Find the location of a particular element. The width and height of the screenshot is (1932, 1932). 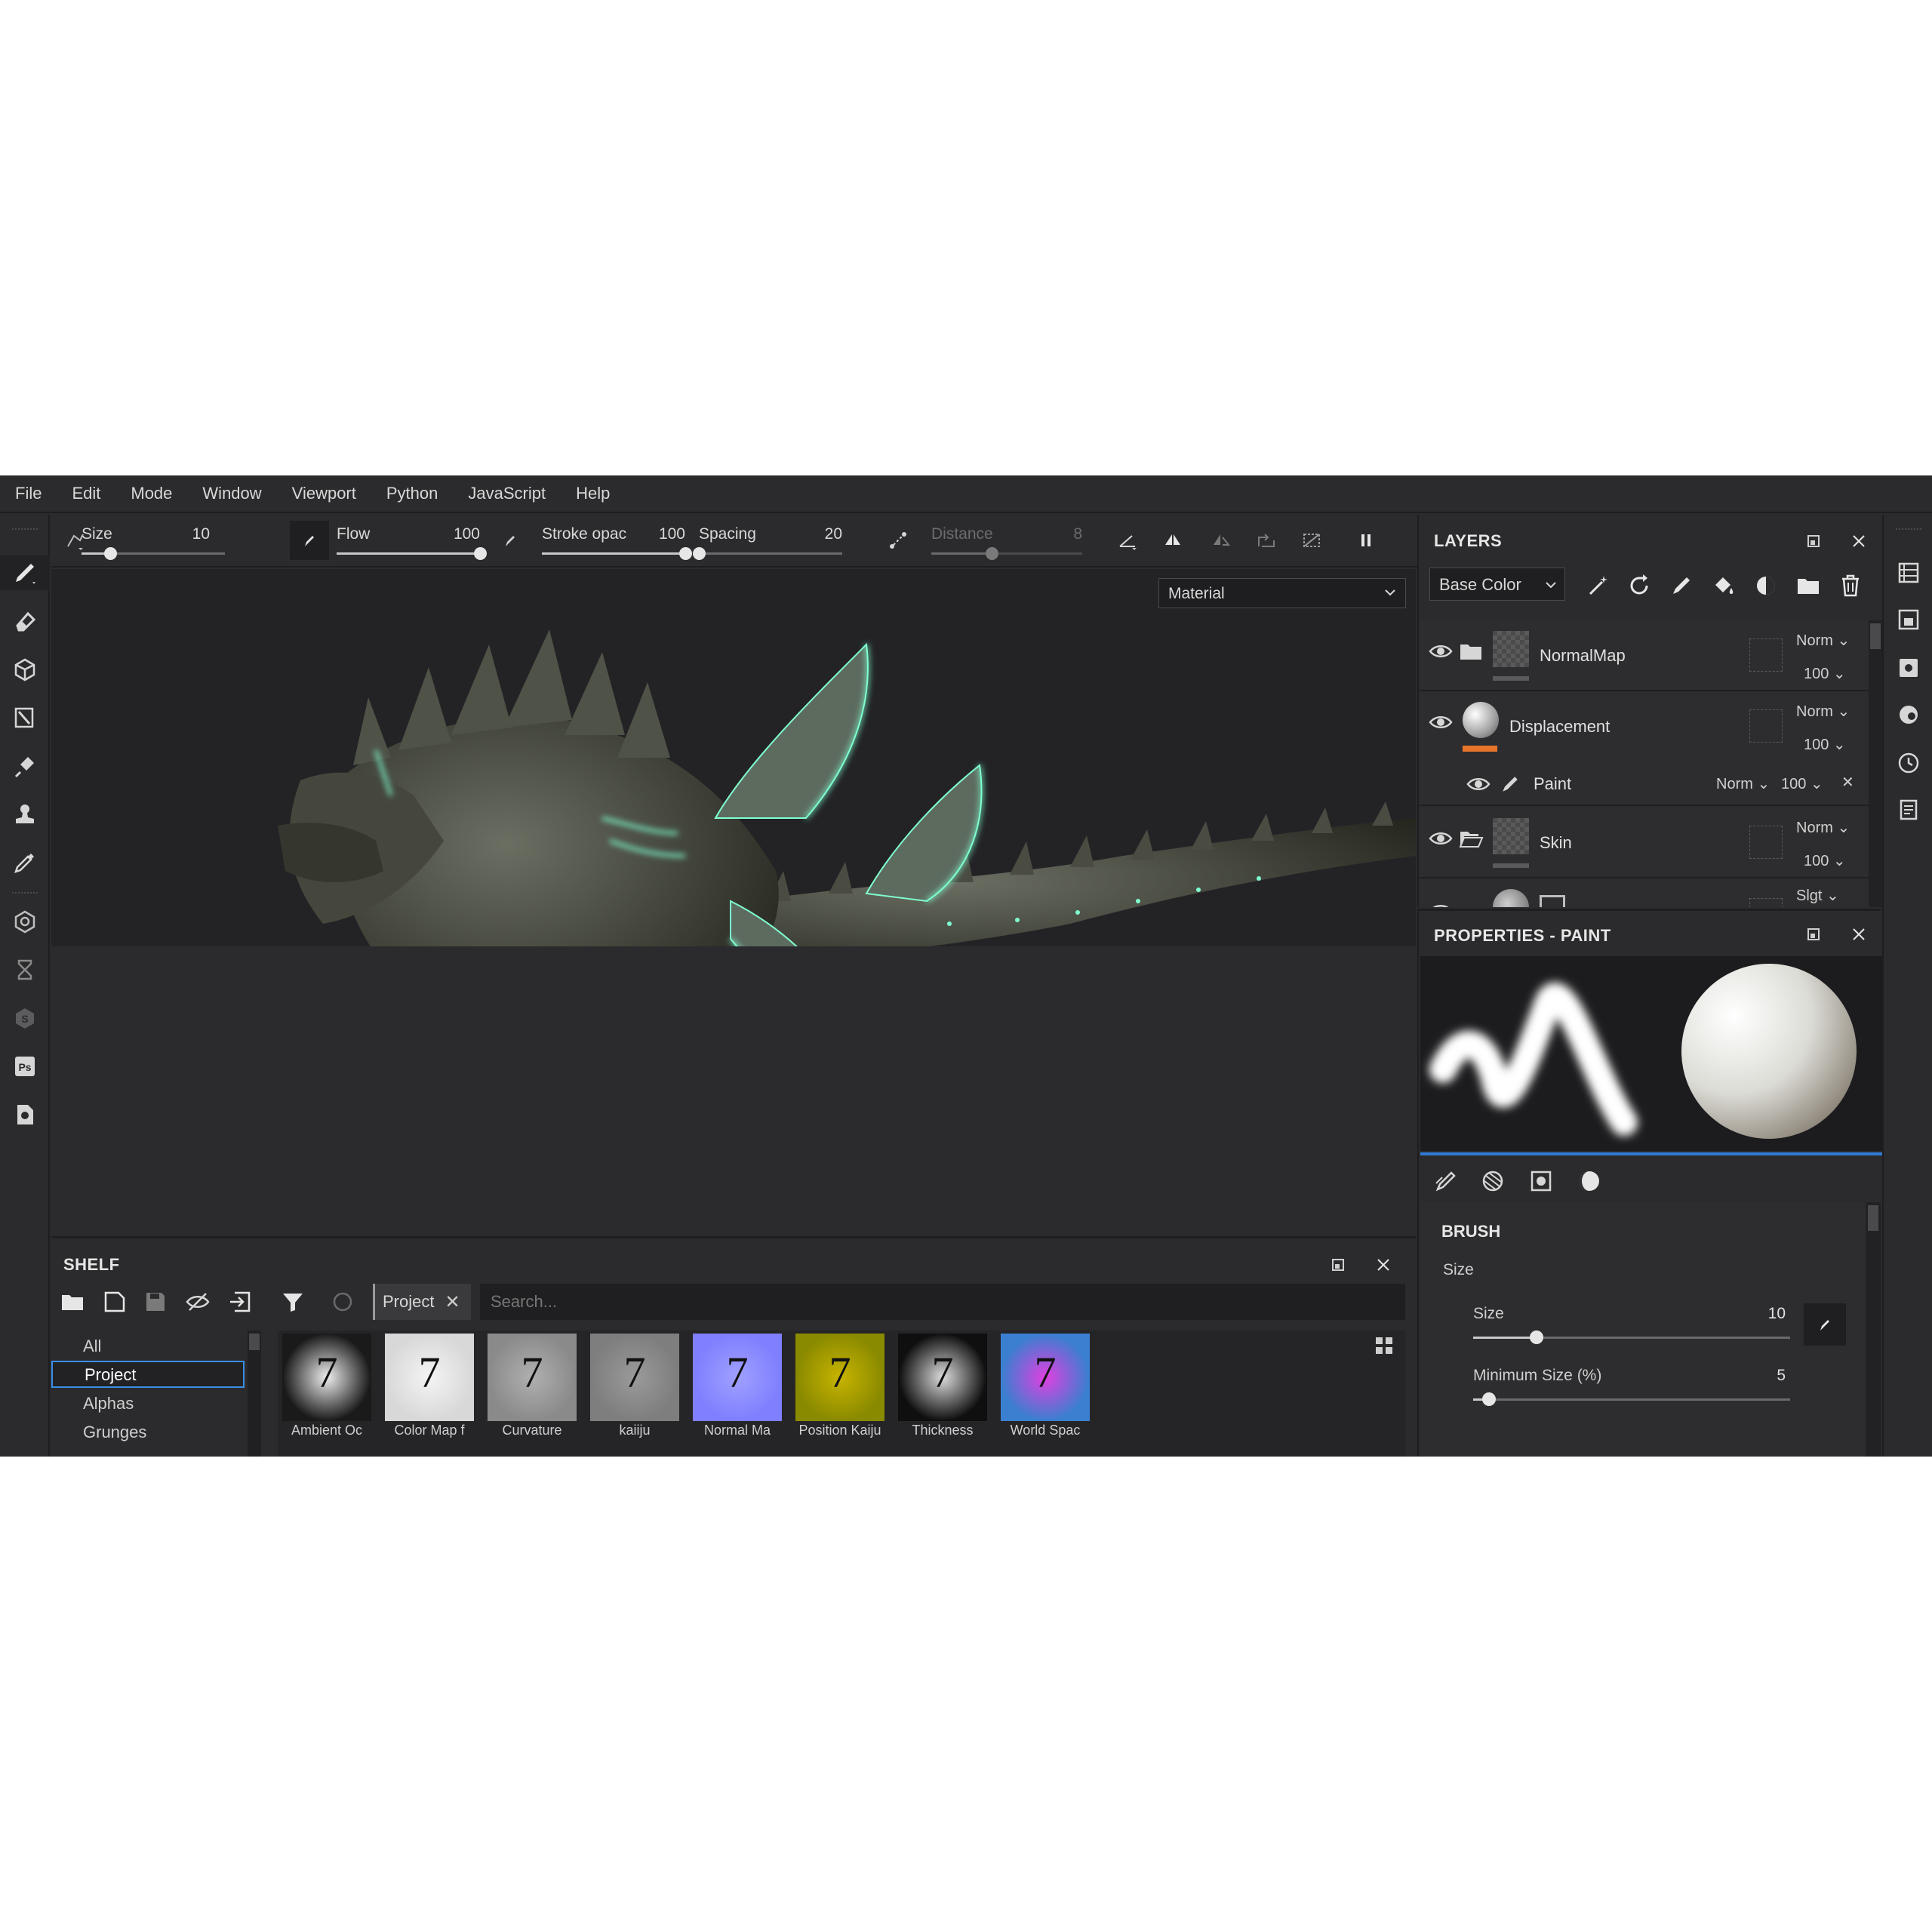

menu-file: File is located at coordinates (28, 493).